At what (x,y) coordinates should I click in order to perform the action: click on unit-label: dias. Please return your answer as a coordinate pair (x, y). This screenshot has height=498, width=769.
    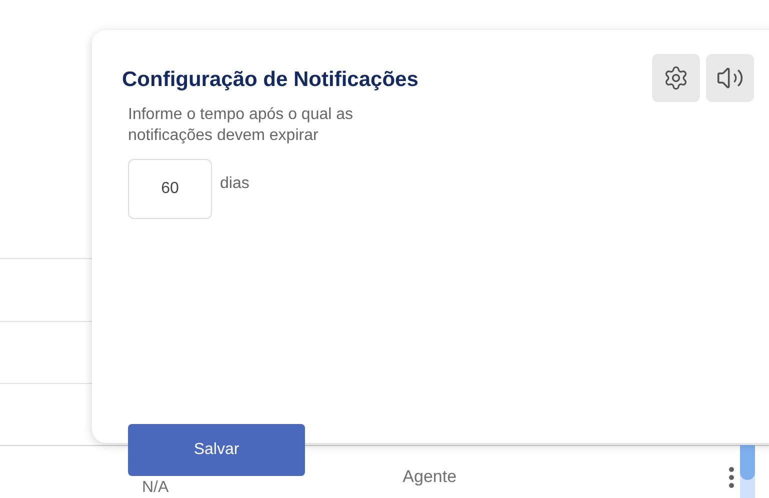
    Looking at the image, I should click on (235, 184).